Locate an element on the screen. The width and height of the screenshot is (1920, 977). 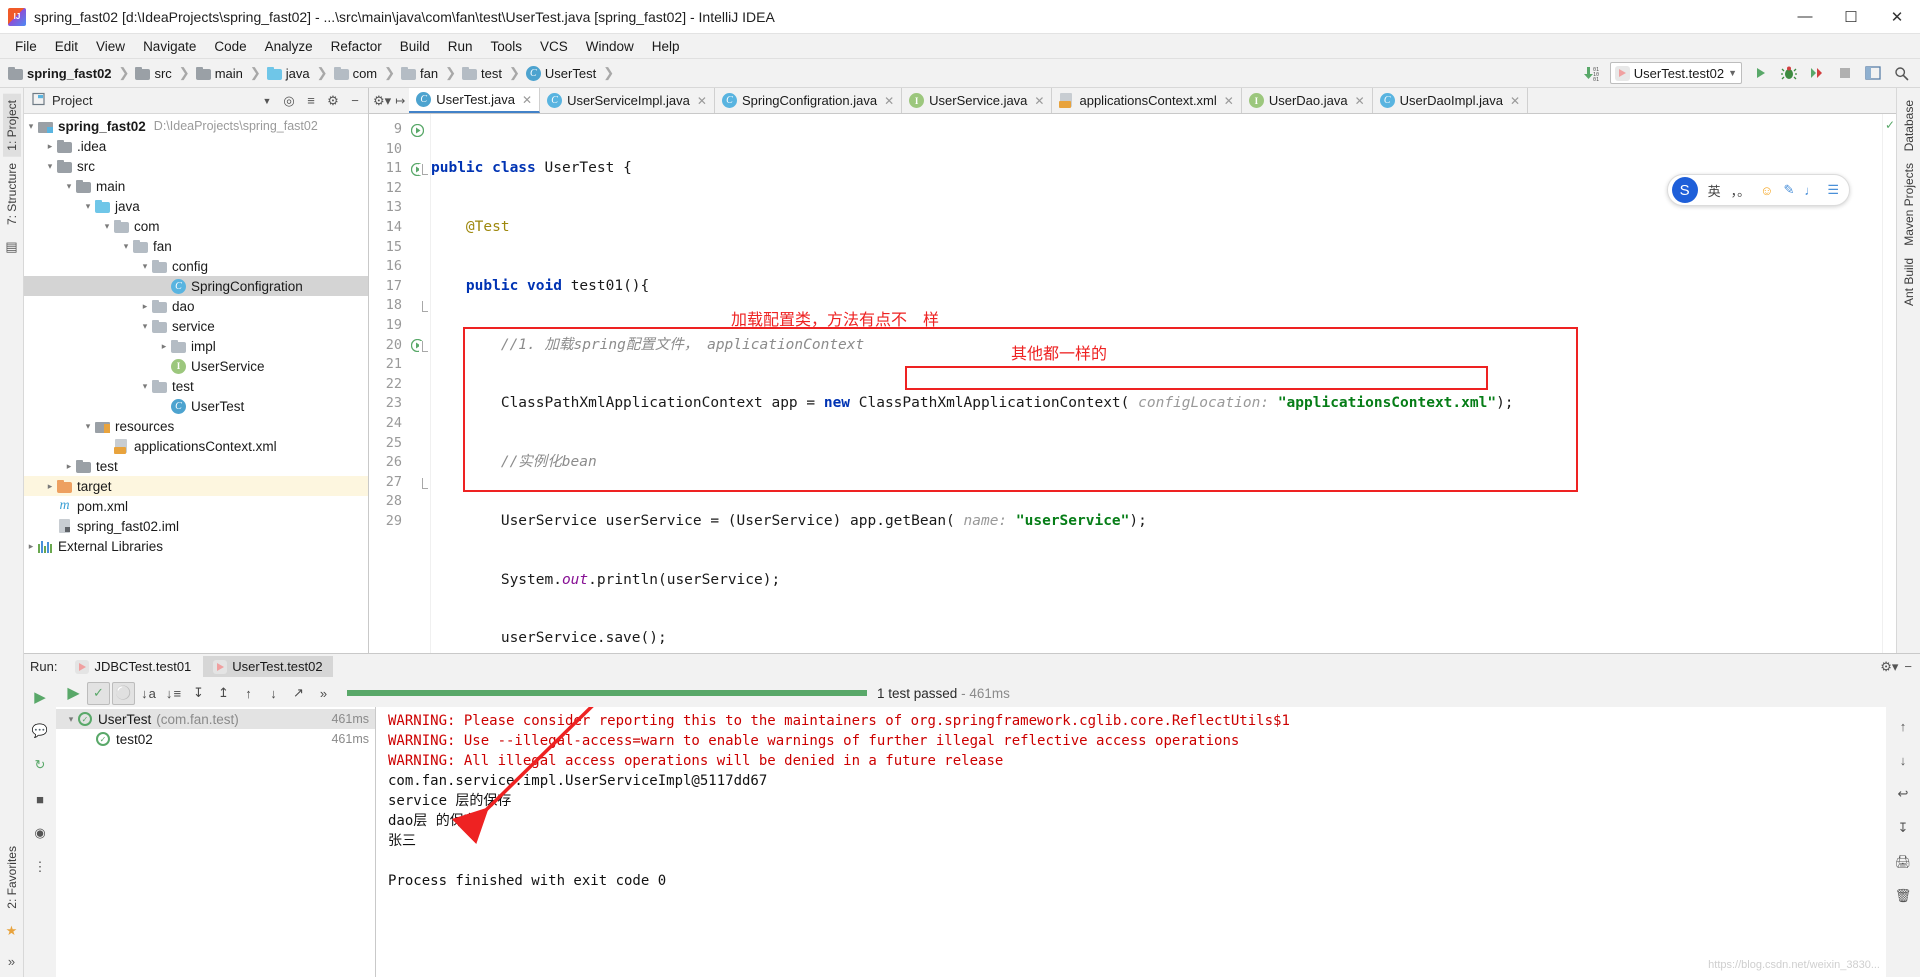
next-failed-icon: ↓ is located at coordinates (273, 693).